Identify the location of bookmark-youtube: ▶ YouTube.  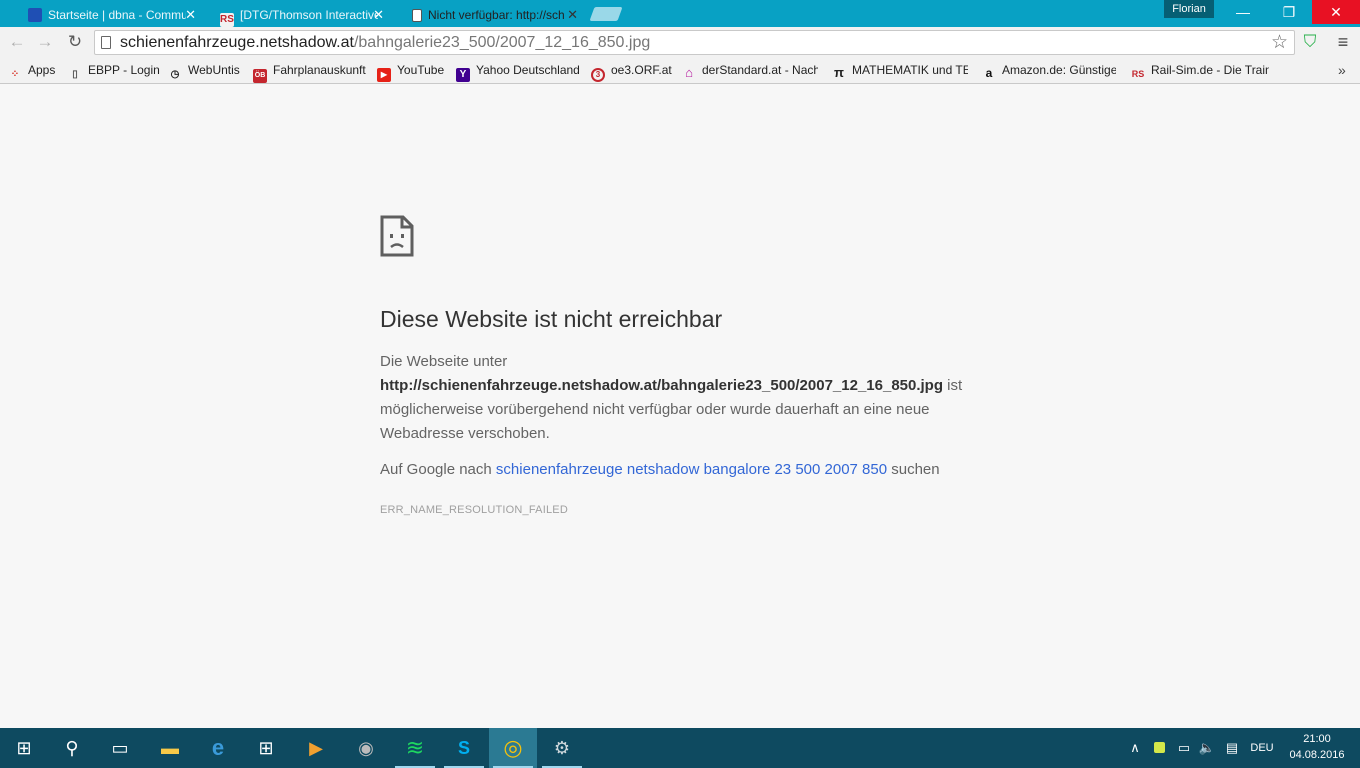
(410, 72).